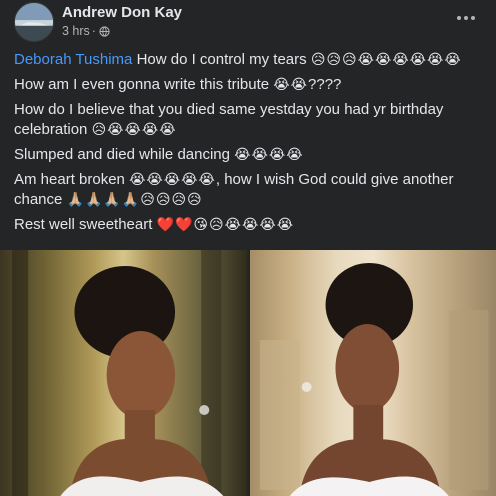  I want to click on post-meta: 3 hrs ·, so click(86, 31).